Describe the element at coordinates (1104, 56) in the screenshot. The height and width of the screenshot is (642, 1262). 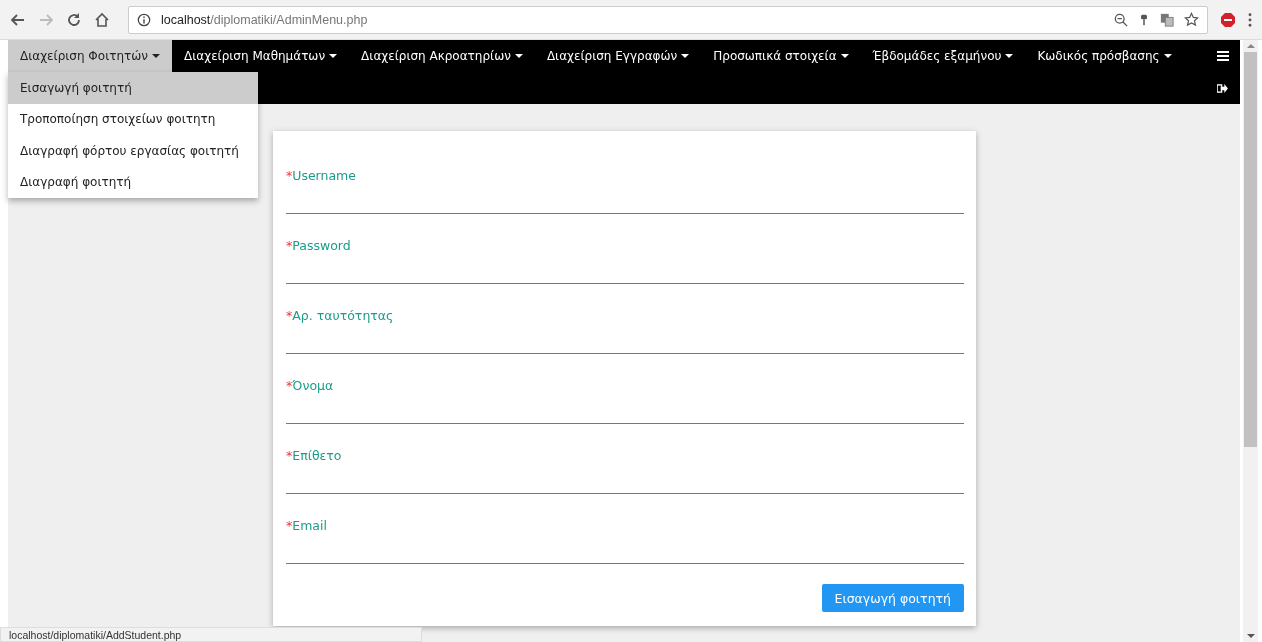
I see `nav-menu-item: Κωδικός πρόσβασης` at that location.